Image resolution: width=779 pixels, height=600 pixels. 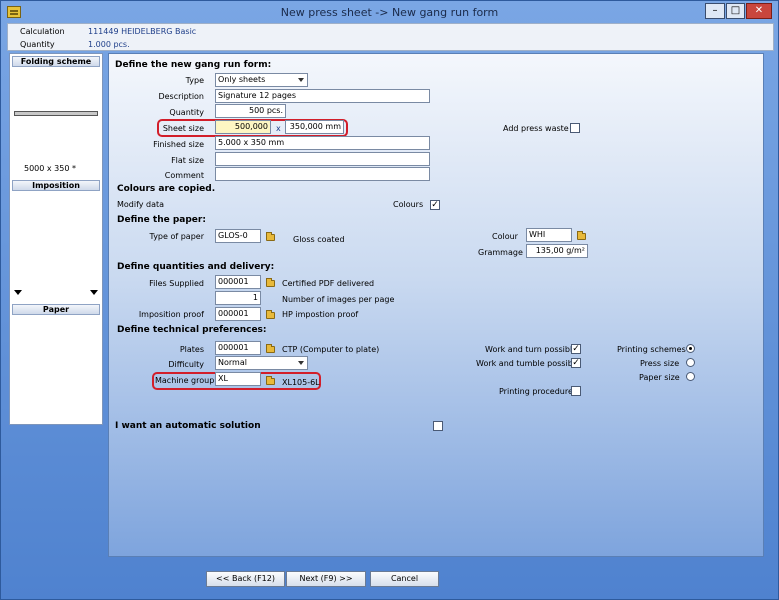 I want to click on press-size-radio, so click(x=690, y=362).